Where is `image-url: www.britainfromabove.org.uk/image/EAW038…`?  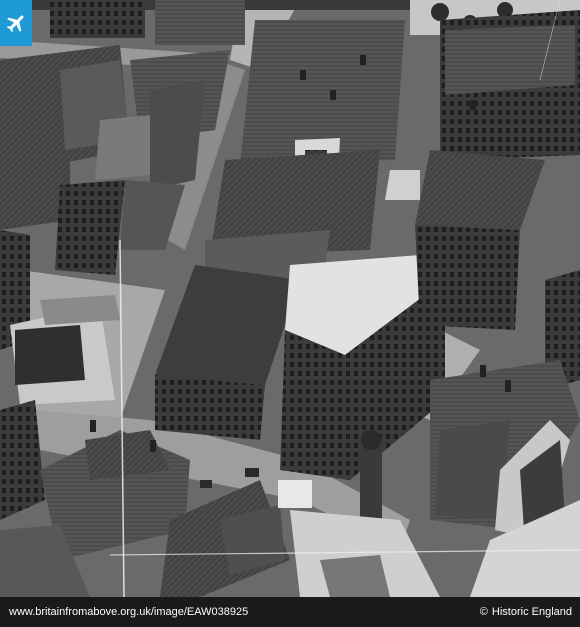
image-url: www.britainfromabove.org.uk/image/EAW038… is located at coordinates (128, 612).